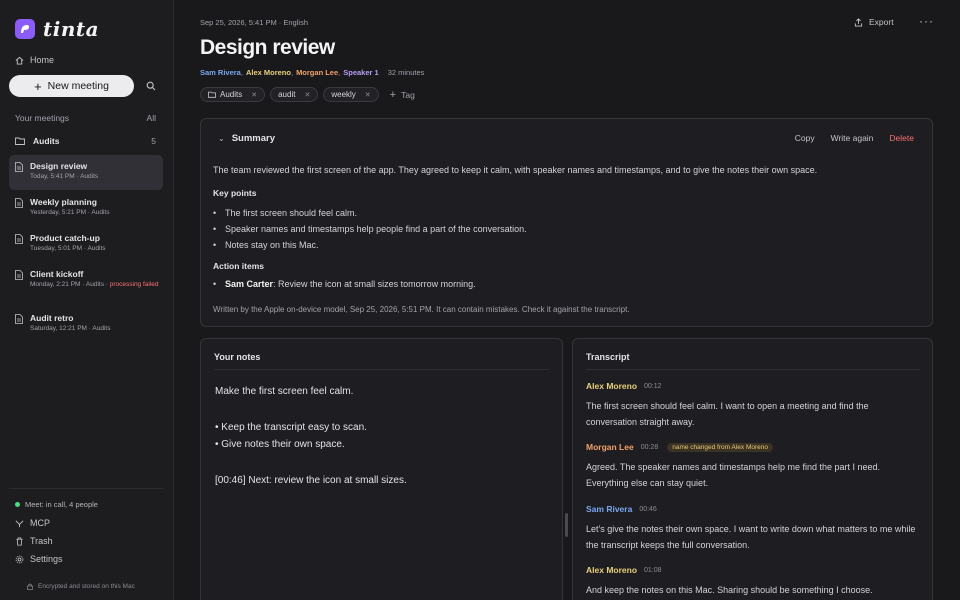 The image size is (960, 600). What do you see at coordinates (56, 504) in the screenshot?
I see `call-status: Meet: in call, 4 people` at bounding box center [56, 504].